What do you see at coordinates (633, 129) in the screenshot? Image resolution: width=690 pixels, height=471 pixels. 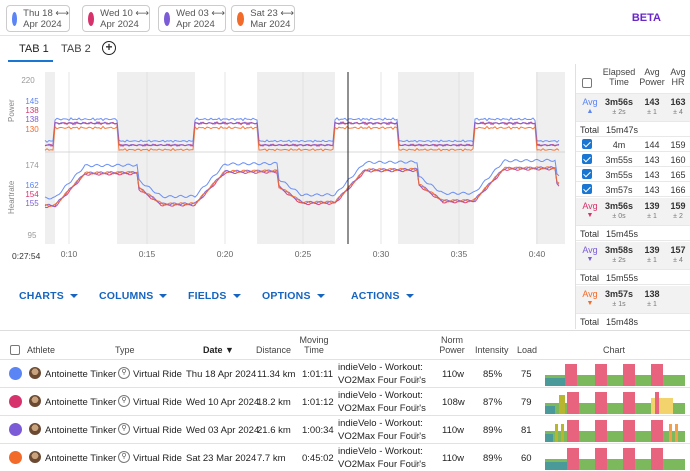 I see `total-row-1: Total 15m47s` at bounding box center [633, 129].